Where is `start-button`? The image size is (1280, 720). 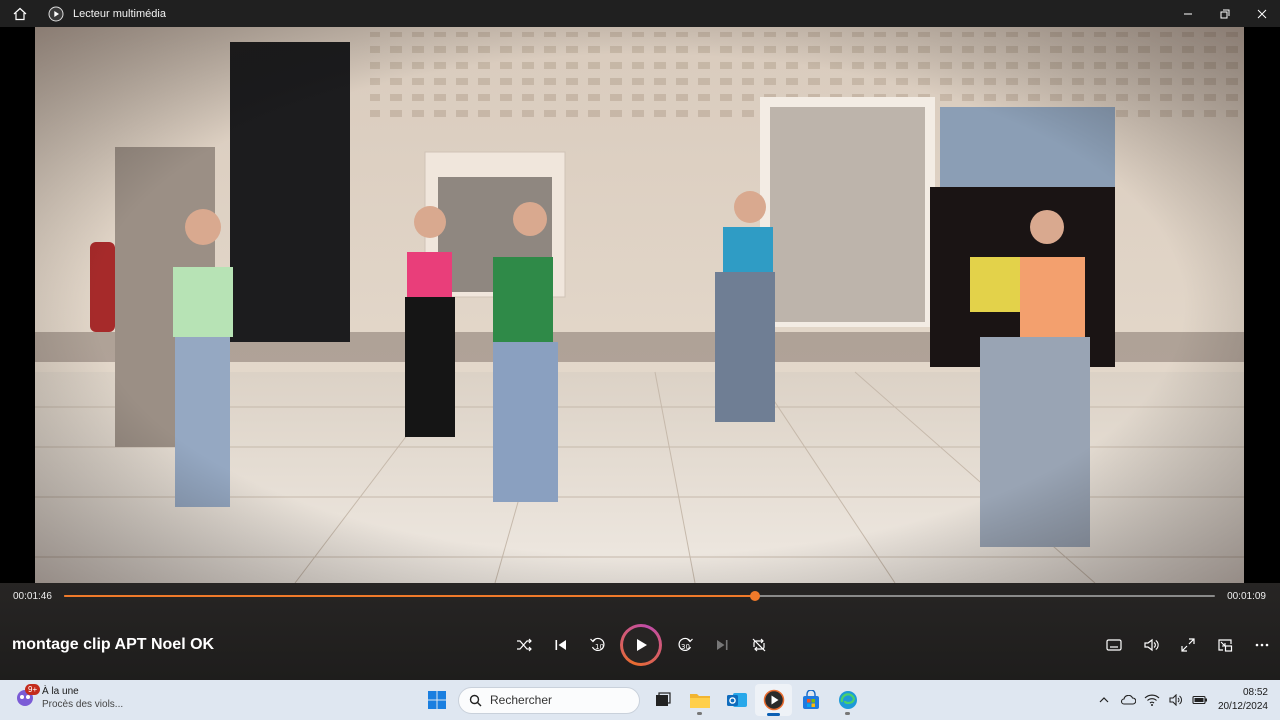
start-button is located at coordinates (437, 700).